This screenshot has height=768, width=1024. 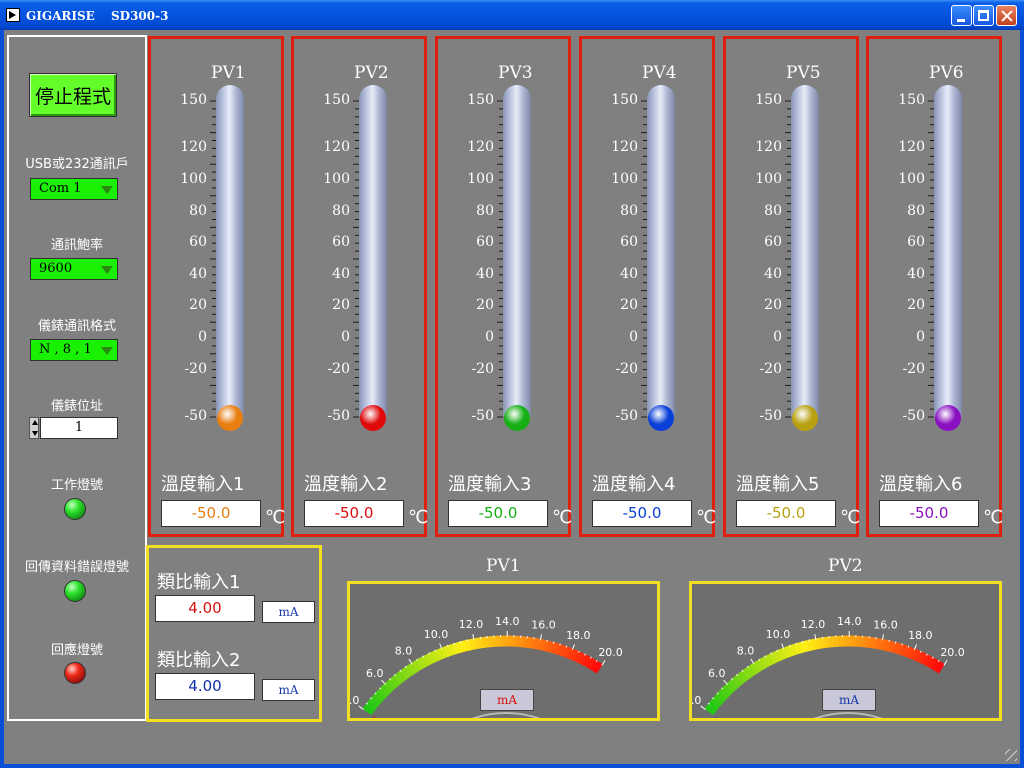 What do you see at coordinates (60, 16) in the screenshot?
I see `window-title: GIGARISE` at bounding box center [60, 16].